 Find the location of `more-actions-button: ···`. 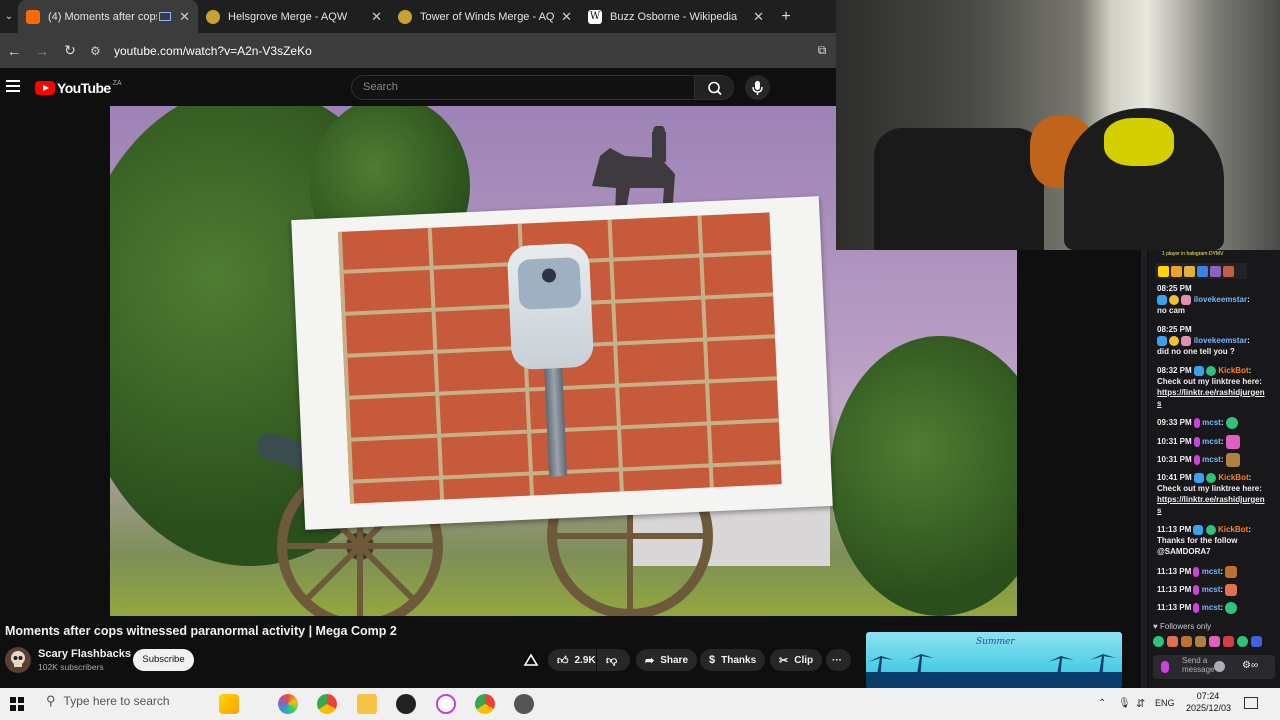

more-actions-button: ··· is located at coordinates (838, 660).